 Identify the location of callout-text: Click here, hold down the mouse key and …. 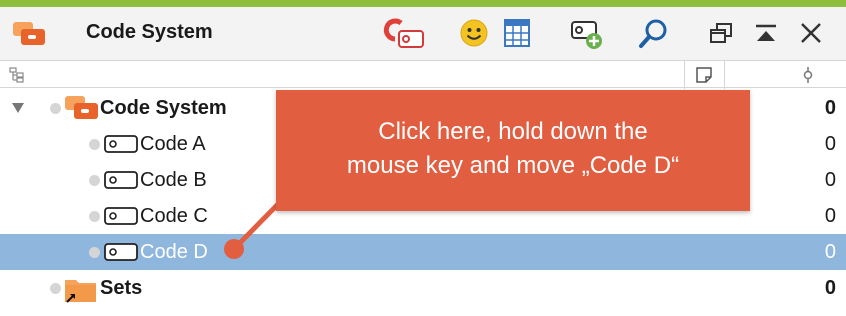
(513, 149).